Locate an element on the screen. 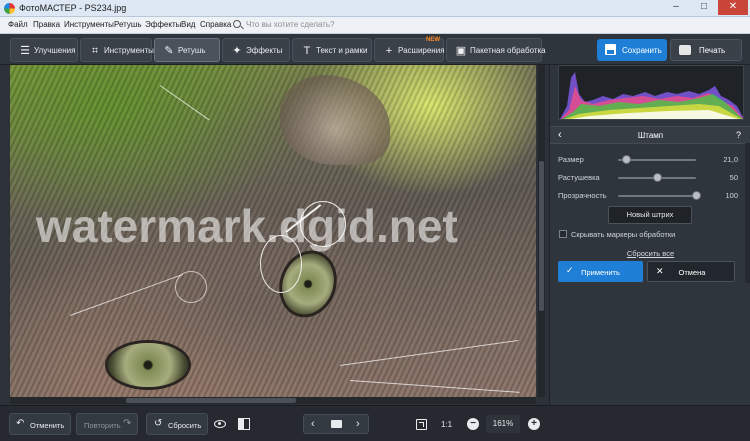 The width and height of the screenshot is (750, 441). menu-item-help: Справка is located at coordinates (215, 24).